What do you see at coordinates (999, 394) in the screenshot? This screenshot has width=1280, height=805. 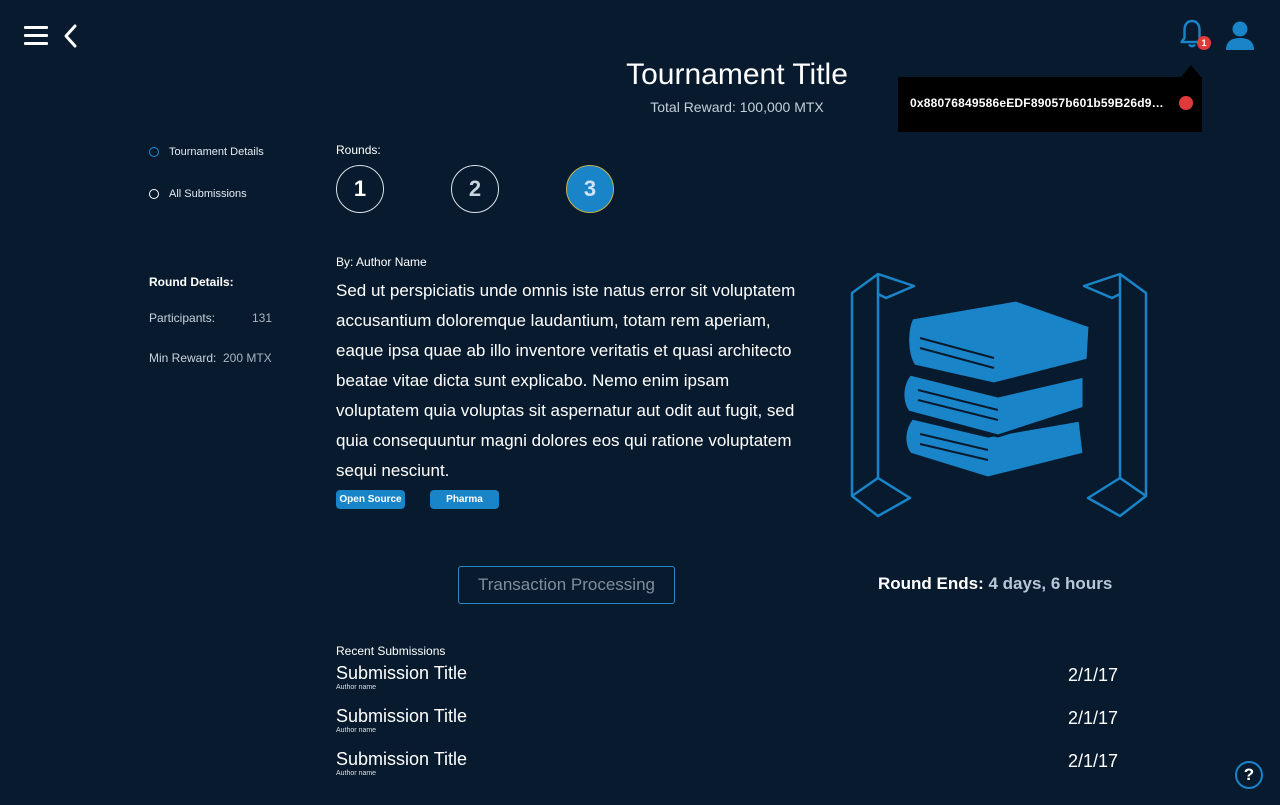 I see `books-stack-icon` at bounding box center [999, 394].